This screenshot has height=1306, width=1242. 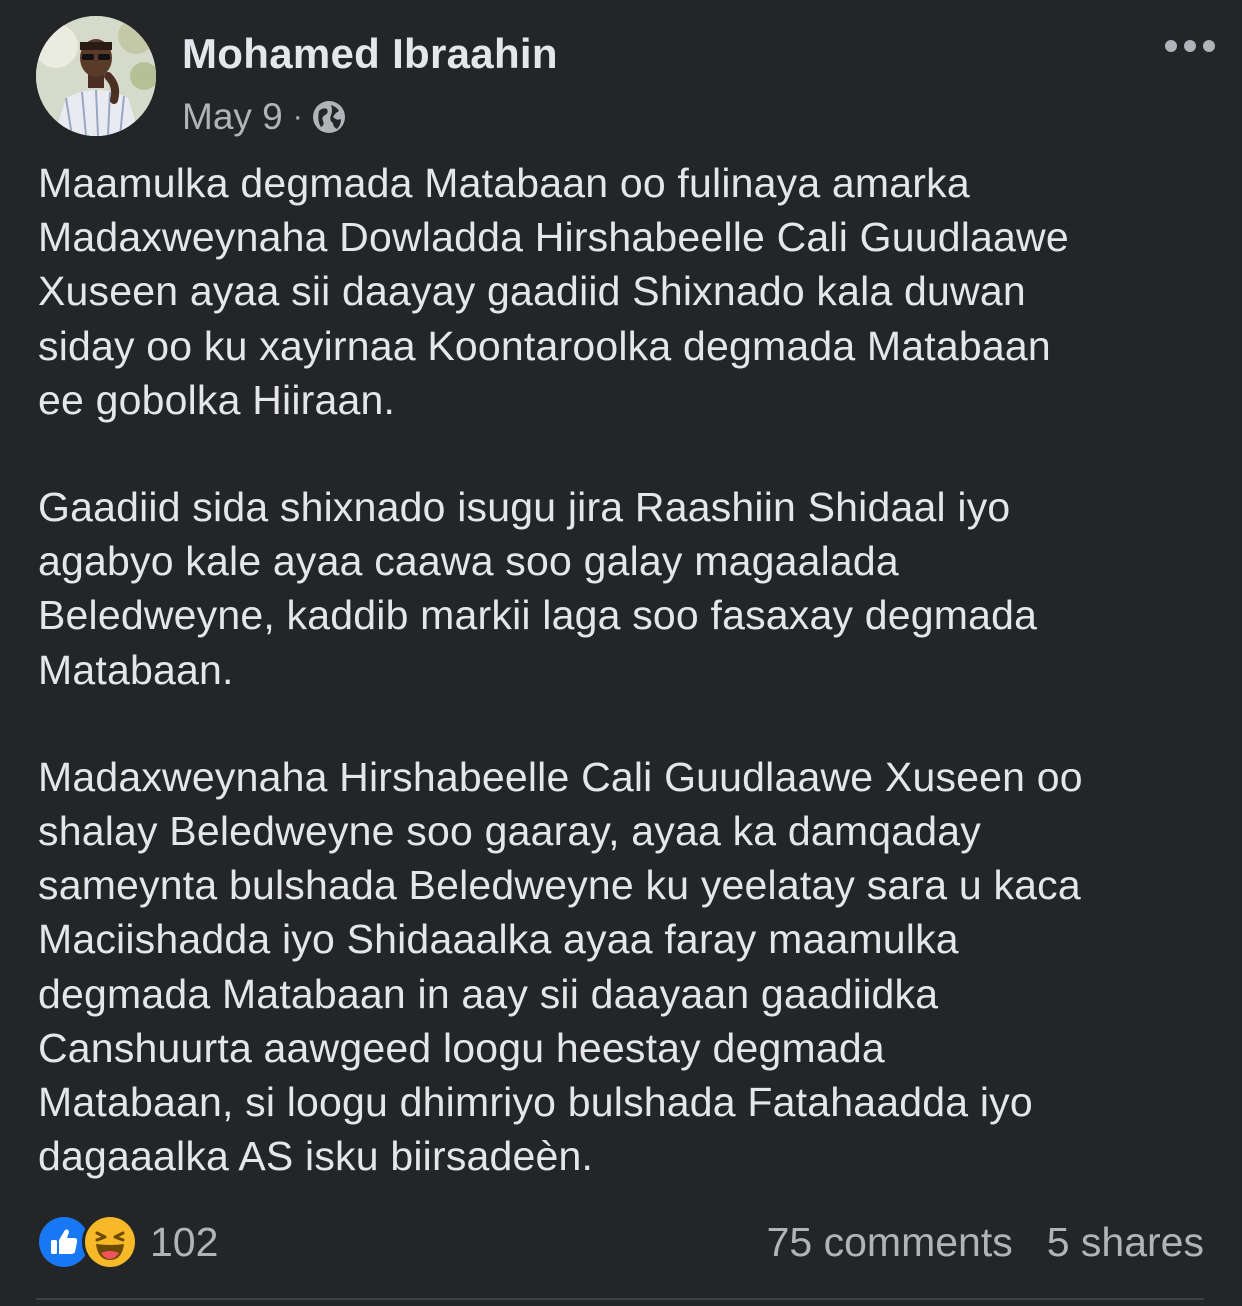 I want to click on engagement-bar: 102 75 comments 5 shares, so click(x=620, y=1242).